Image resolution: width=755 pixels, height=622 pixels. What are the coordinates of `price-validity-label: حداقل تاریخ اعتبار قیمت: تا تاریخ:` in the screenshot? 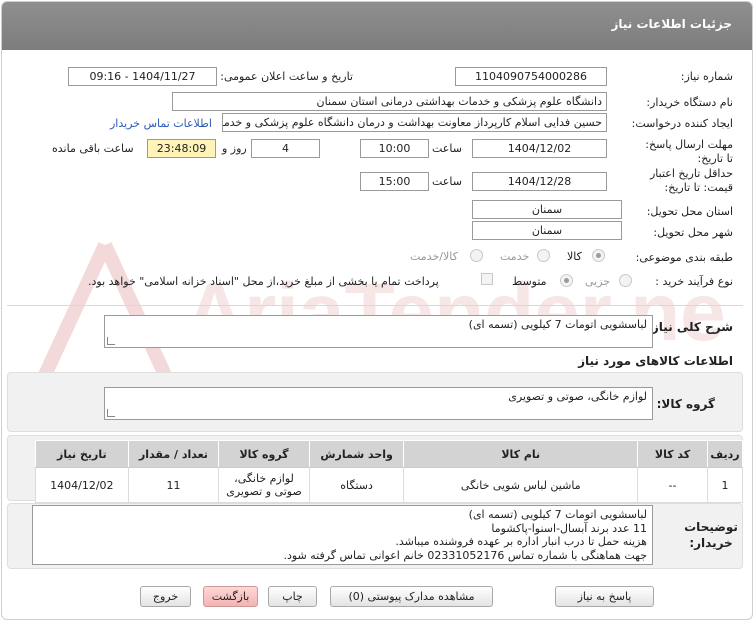 It's located at (691, 180).